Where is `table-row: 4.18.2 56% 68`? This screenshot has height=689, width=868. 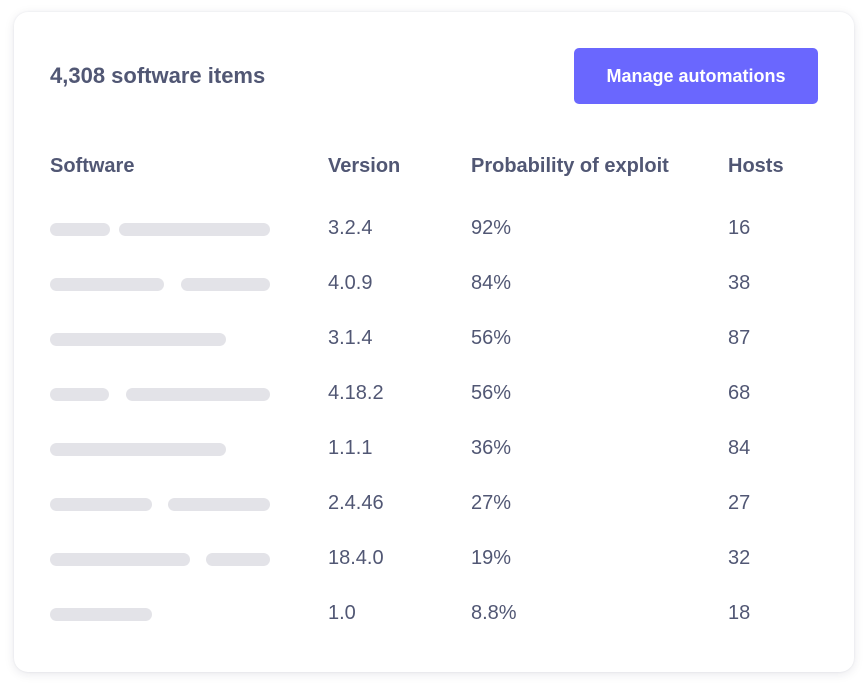
table-row: 4.18.2 56% 68 is located at coordinates (434, 407).